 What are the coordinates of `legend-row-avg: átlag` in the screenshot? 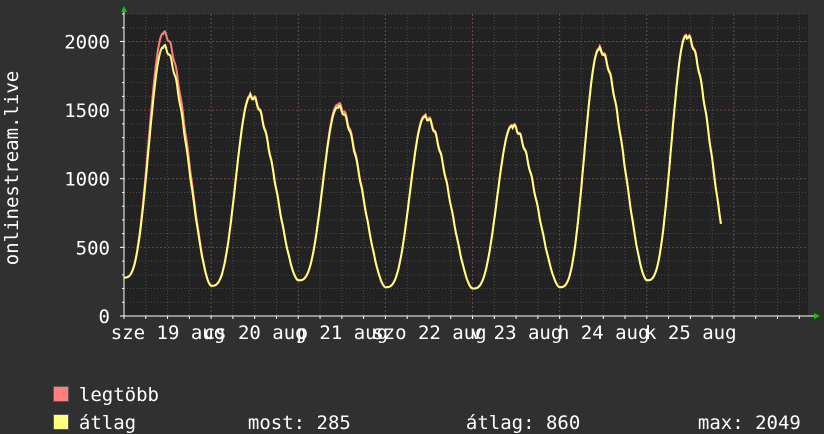 It's located at (83, 412).